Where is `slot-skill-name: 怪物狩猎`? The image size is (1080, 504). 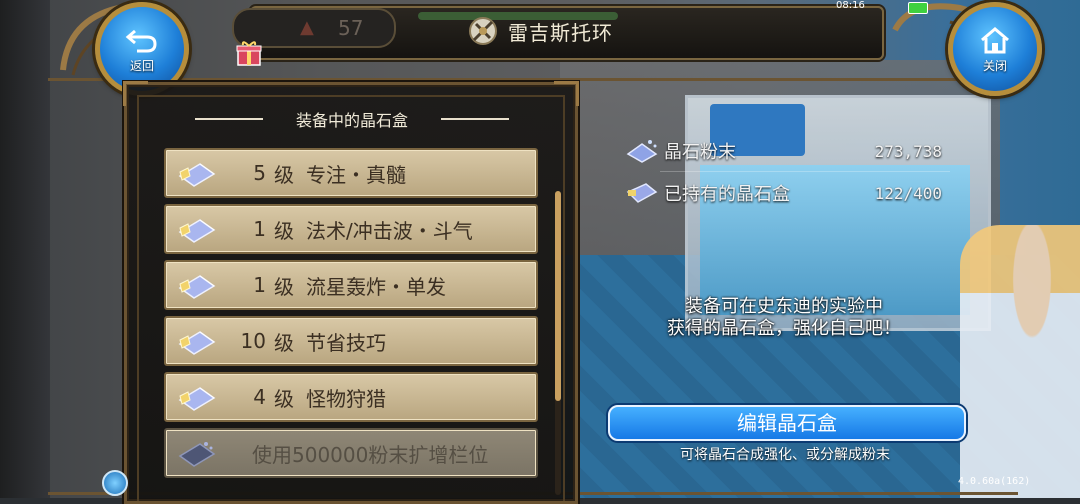 slot-skill-name: 怪物狩猎 is located at coordinates (346, 398).